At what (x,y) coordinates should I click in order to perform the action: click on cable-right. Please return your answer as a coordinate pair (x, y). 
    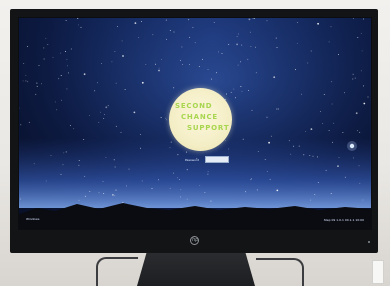
    Looking at the image, I should click on (280, 272).